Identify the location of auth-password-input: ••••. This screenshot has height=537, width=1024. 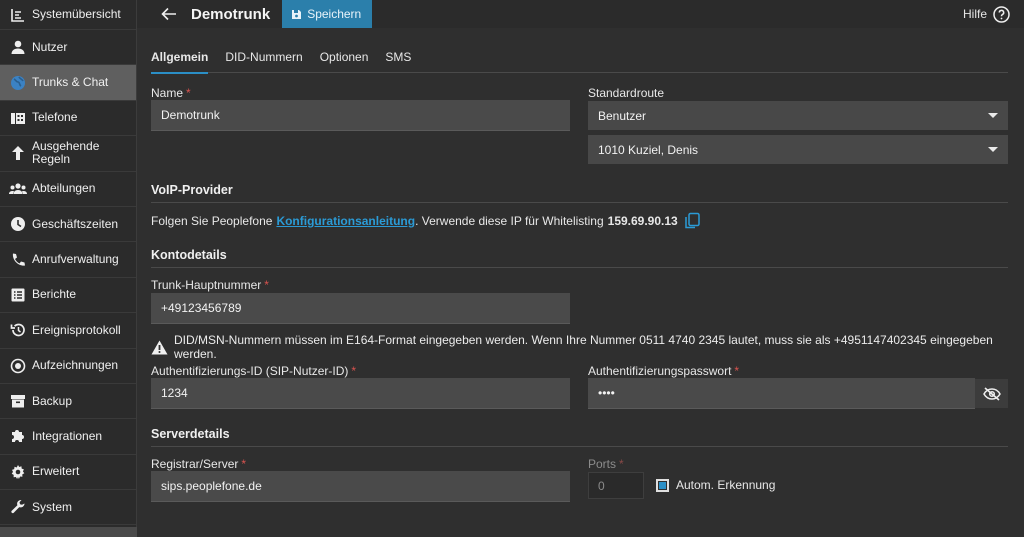
(781, 393).